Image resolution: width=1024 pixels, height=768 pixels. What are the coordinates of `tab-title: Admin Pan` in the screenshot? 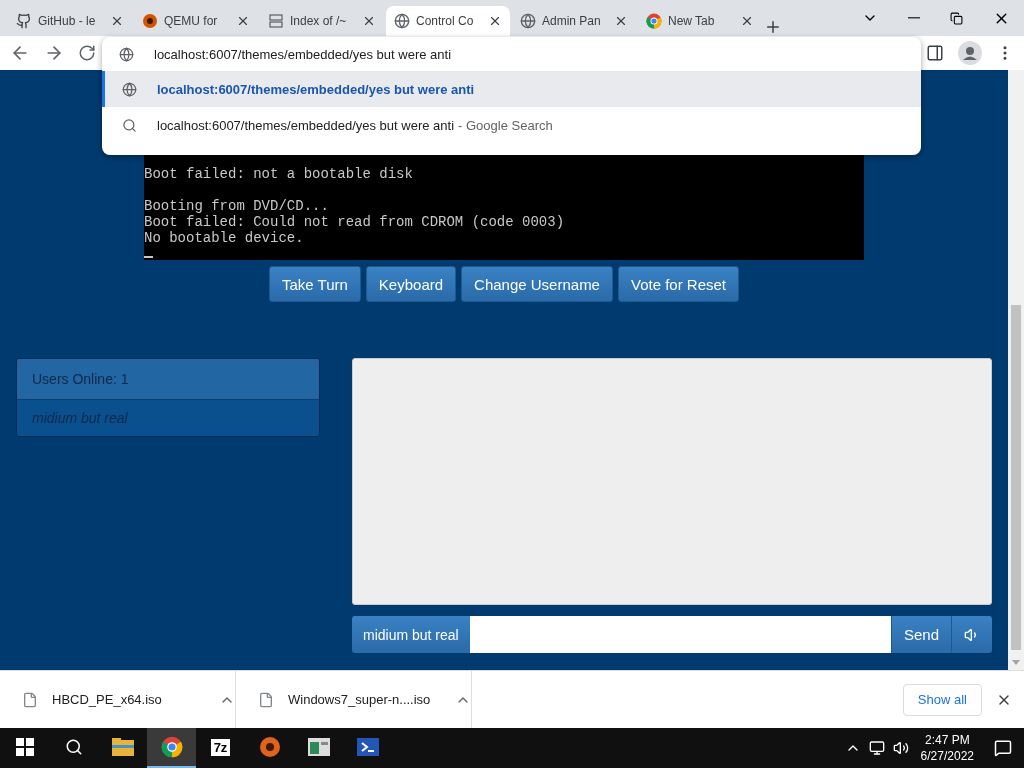 It's located at (572, 21).